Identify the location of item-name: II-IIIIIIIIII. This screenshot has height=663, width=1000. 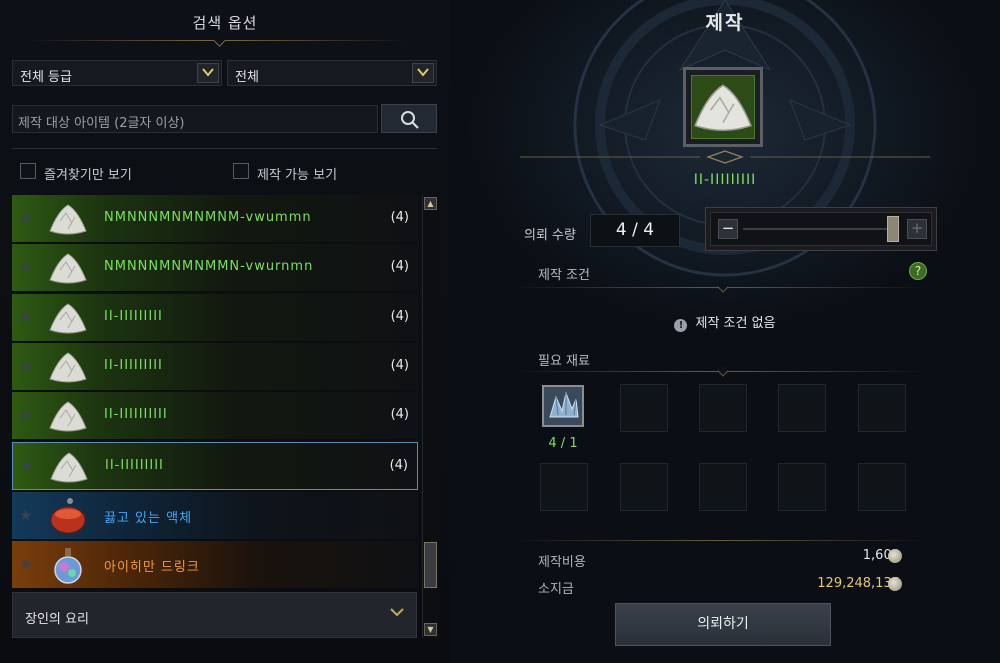
(136, 414).